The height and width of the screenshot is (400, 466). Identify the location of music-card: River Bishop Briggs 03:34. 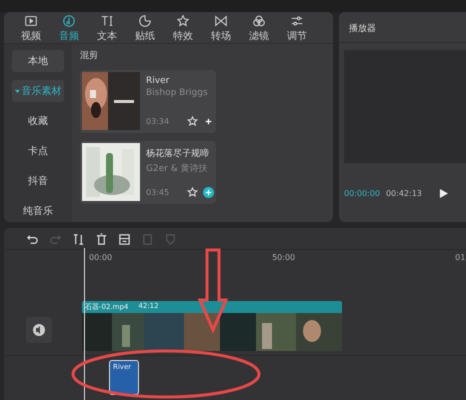
(148, 101).